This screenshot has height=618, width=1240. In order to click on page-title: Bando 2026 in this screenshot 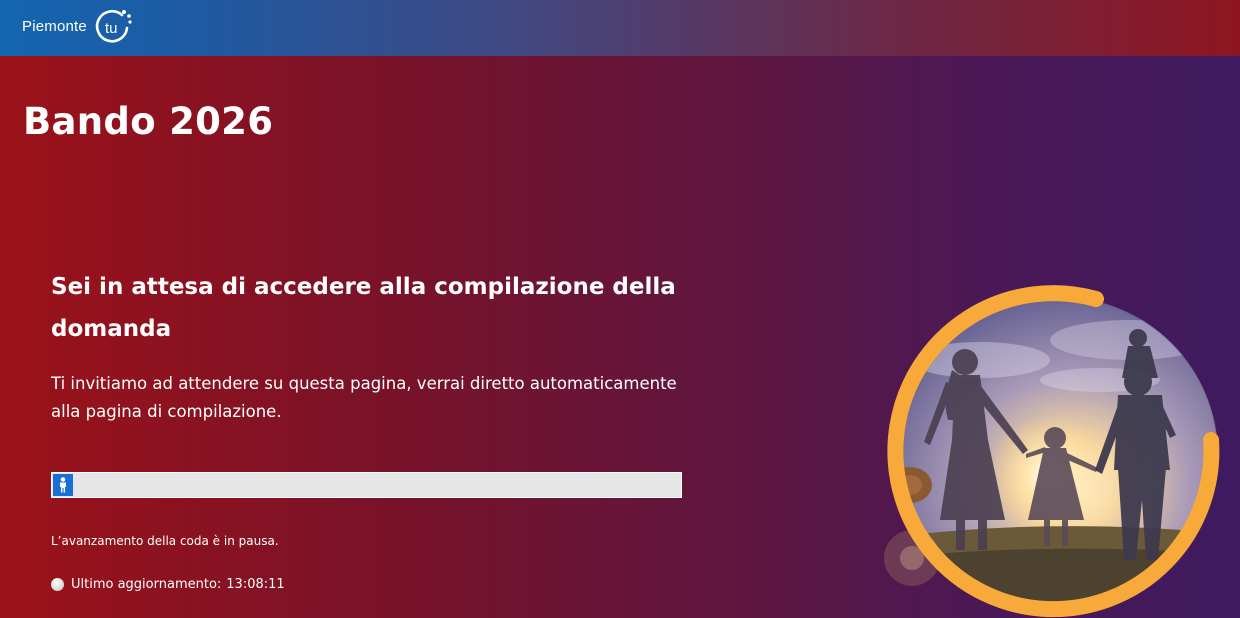, I will do `click(148, 121)`.